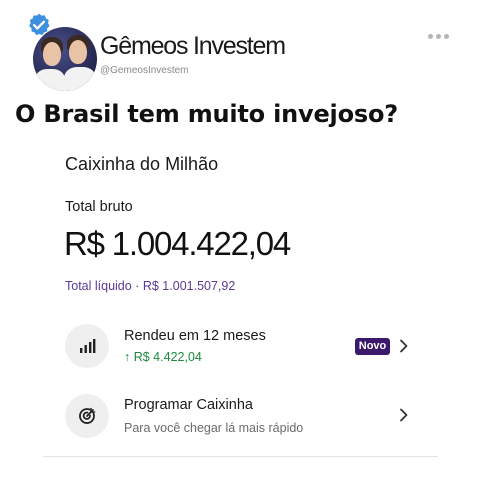 Image resolution: width=480 pixels, height=480 pixels. I want to click on net-total-line: Total líquido · R$ 1.001.507,92, so click(150, 286).